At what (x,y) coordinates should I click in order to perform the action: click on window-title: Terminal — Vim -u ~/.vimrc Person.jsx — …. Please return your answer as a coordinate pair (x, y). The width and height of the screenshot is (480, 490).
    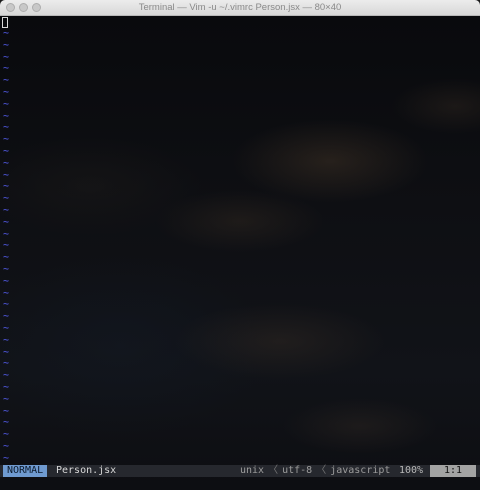
    Looking at the image, I should click on (240, 7).